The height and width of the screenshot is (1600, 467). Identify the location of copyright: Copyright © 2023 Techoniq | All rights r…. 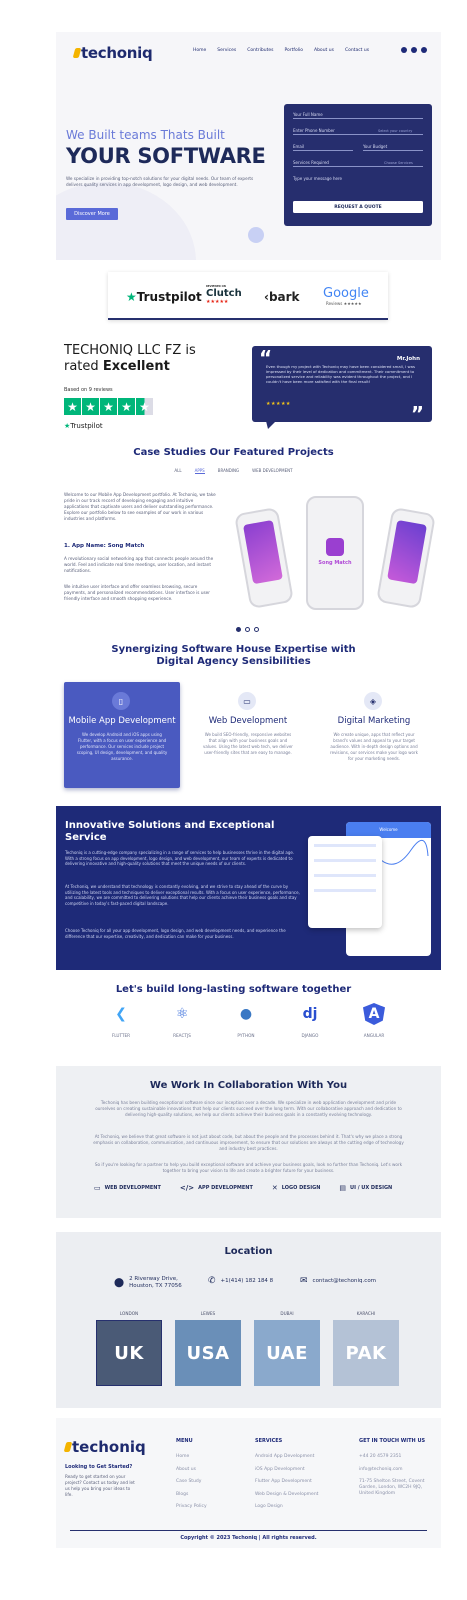
(248, 1538).